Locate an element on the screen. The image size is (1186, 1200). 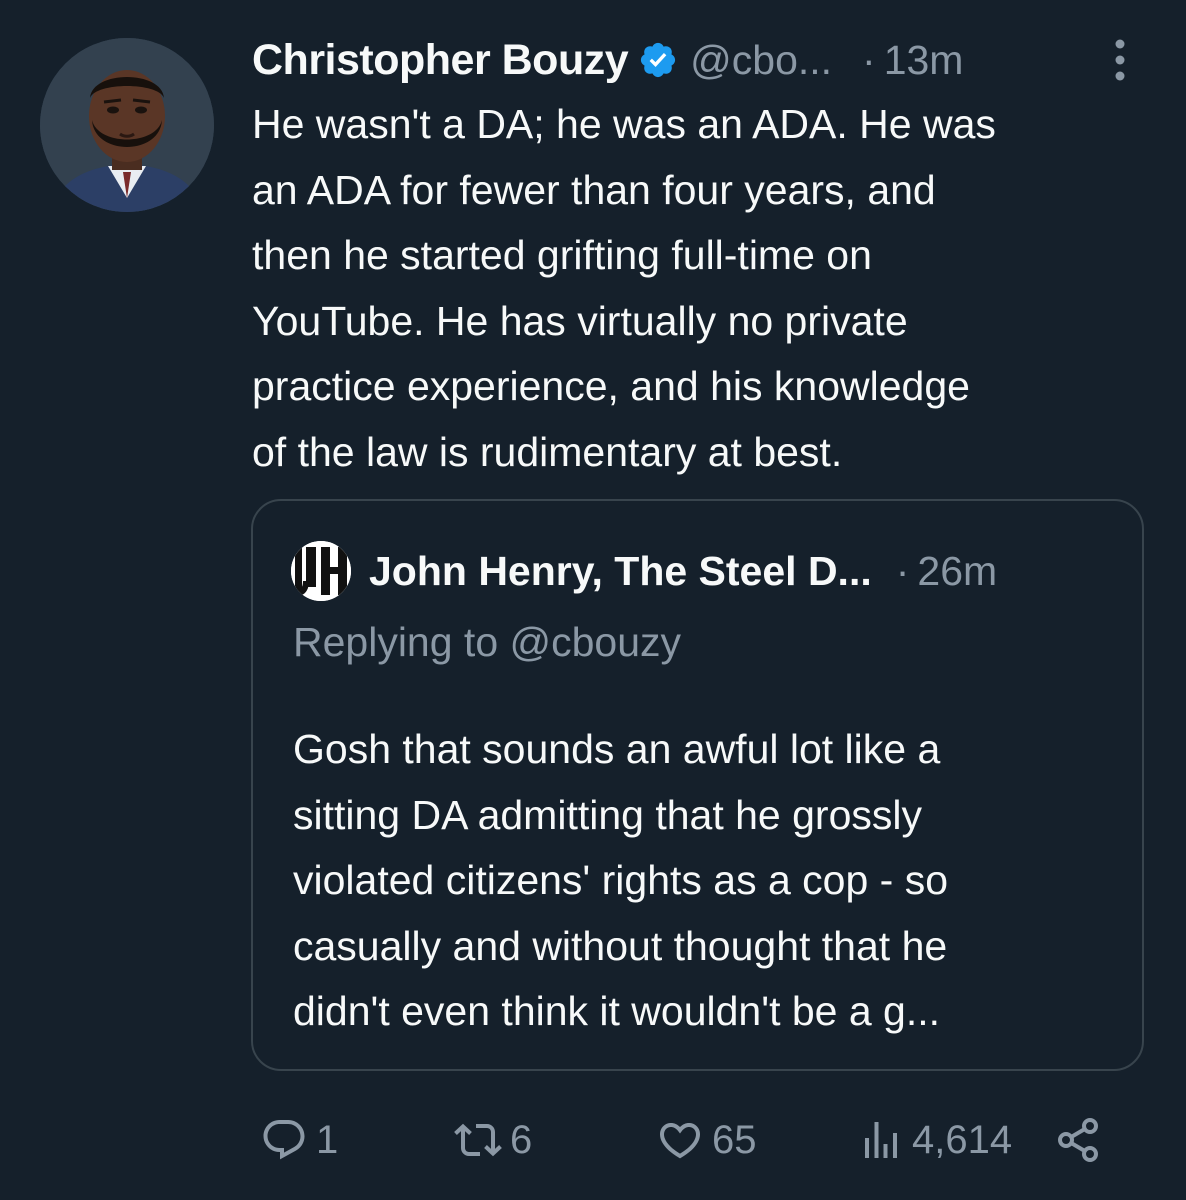
retweet-button: 6 is located at coordinates (492, 1140).